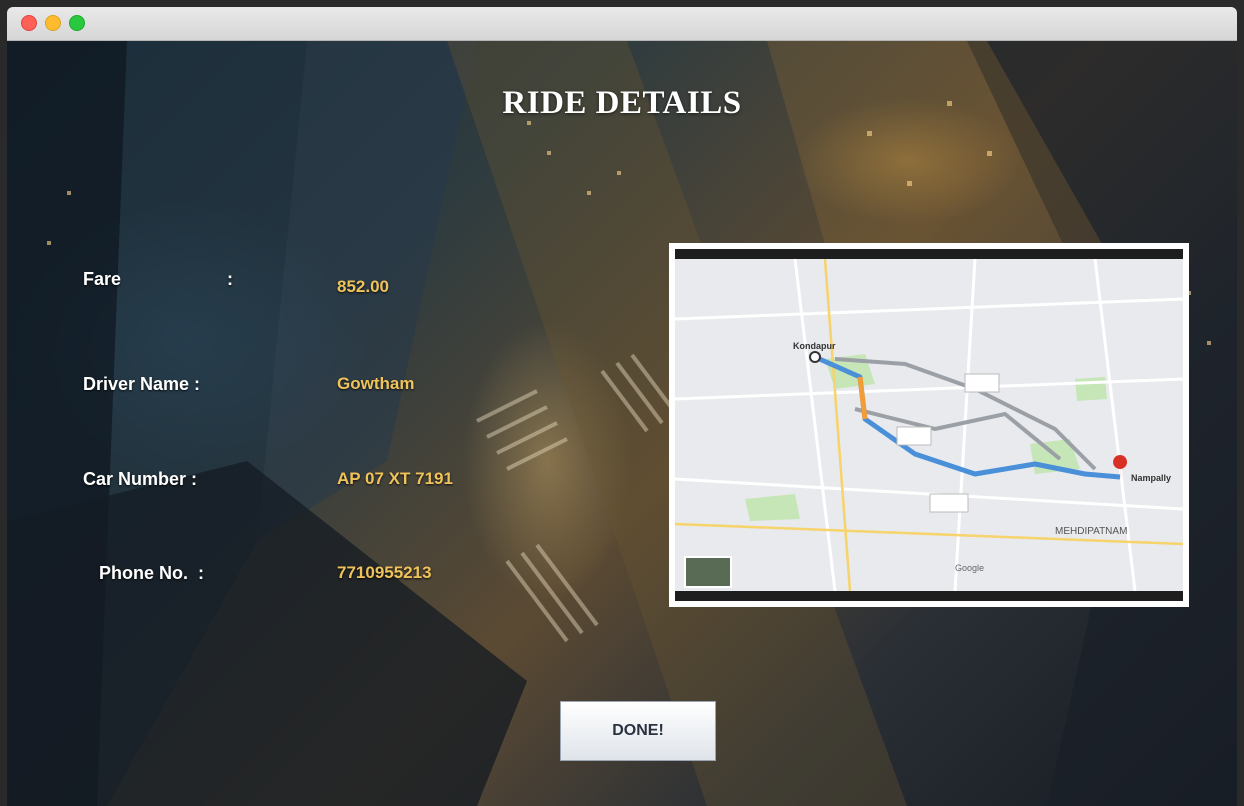 The height and width of the screenshot is (806, 1244). I want to click on svg-text: MEHDIPATNAM, so click(1091, 531).